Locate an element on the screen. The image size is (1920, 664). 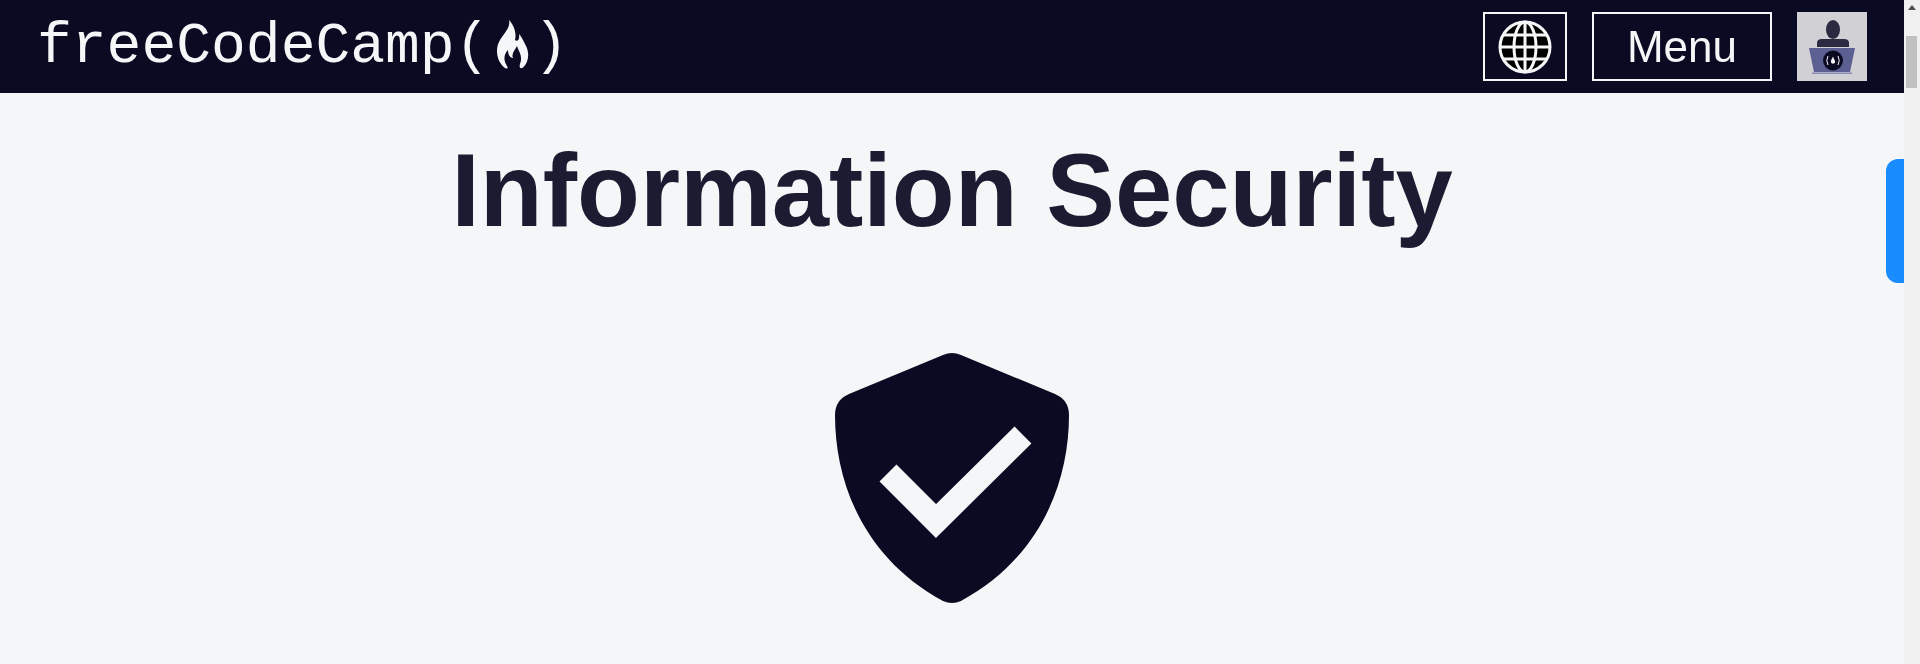
language-button is located at coordinates (1525, 46).